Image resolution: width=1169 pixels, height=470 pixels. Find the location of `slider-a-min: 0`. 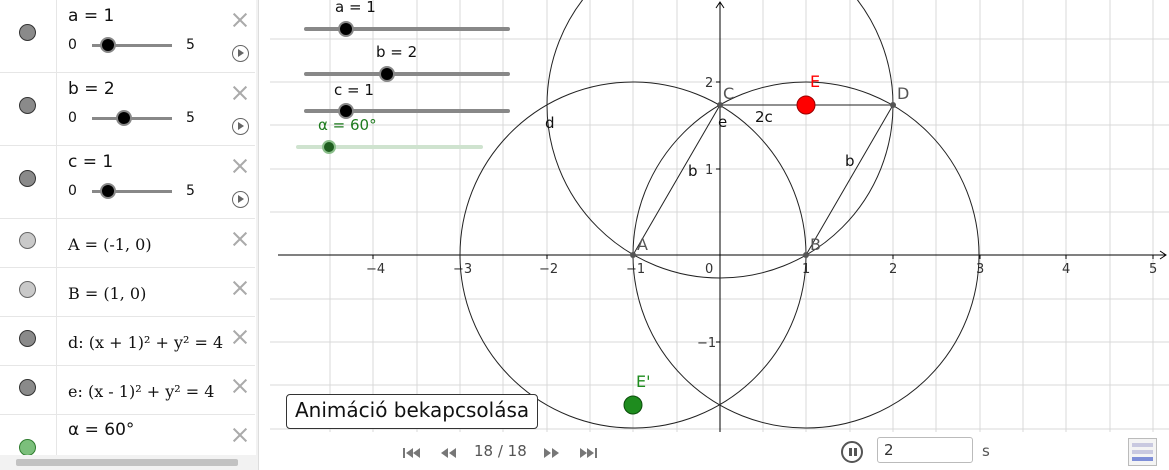

slider-a-min: 0 is located at coordinates (72, 45).